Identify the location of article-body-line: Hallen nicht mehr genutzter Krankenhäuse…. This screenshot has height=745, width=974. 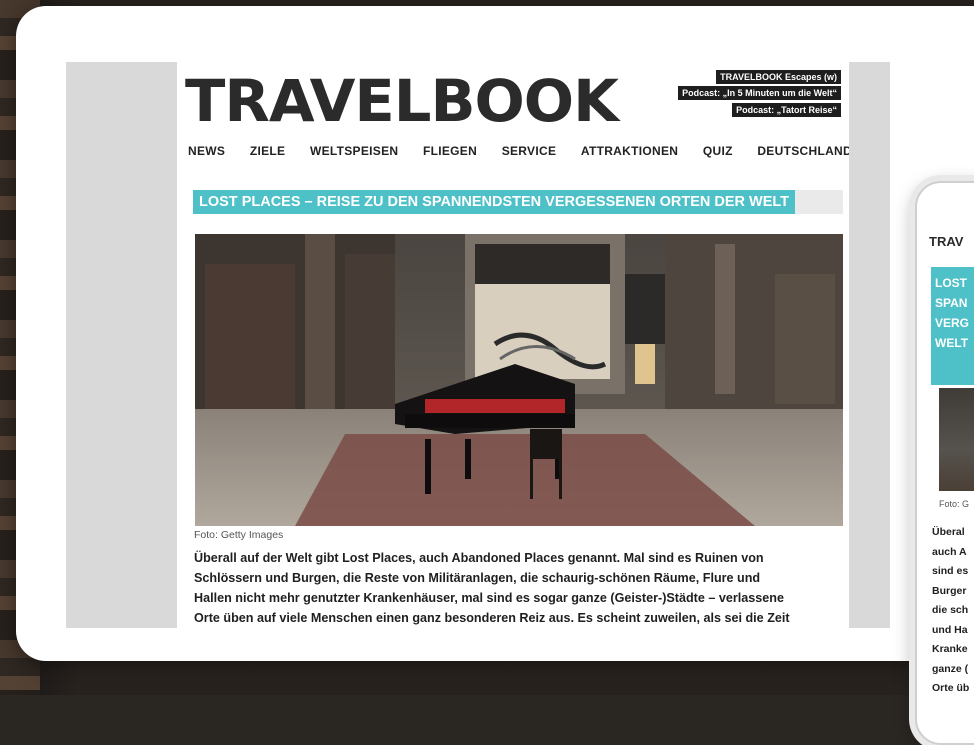
(489, 598).